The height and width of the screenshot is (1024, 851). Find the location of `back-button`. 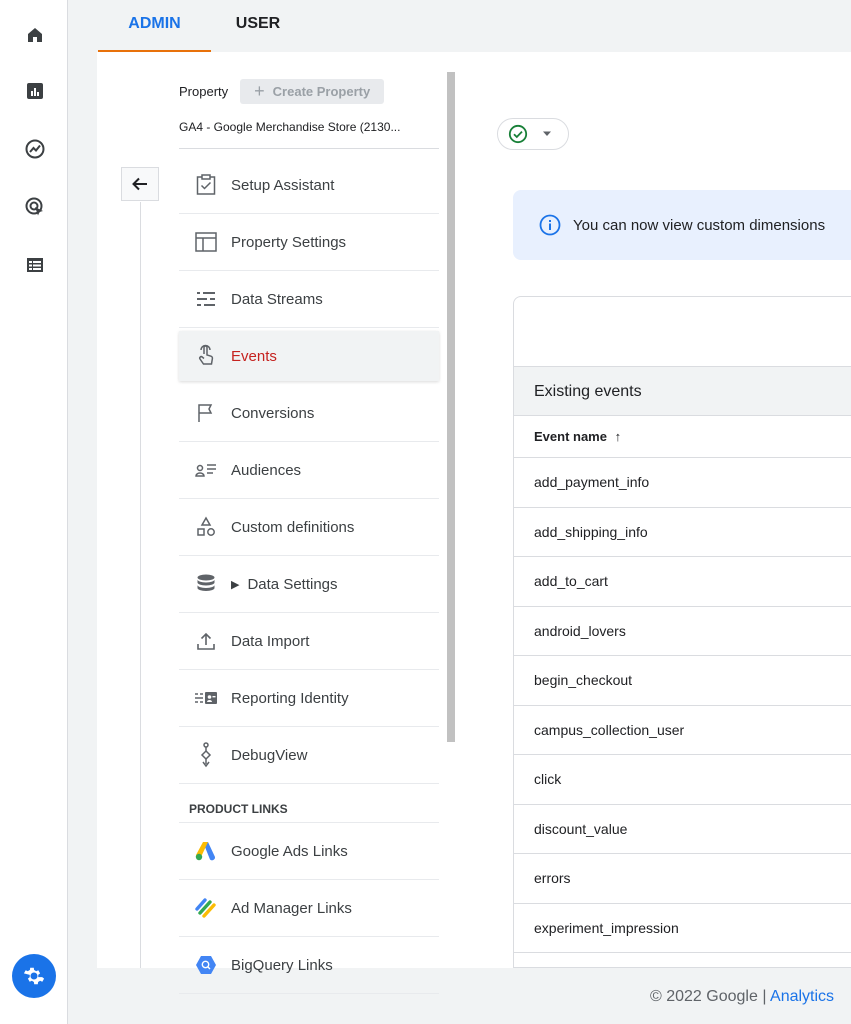

back-button is located at coordinates (140, 184).